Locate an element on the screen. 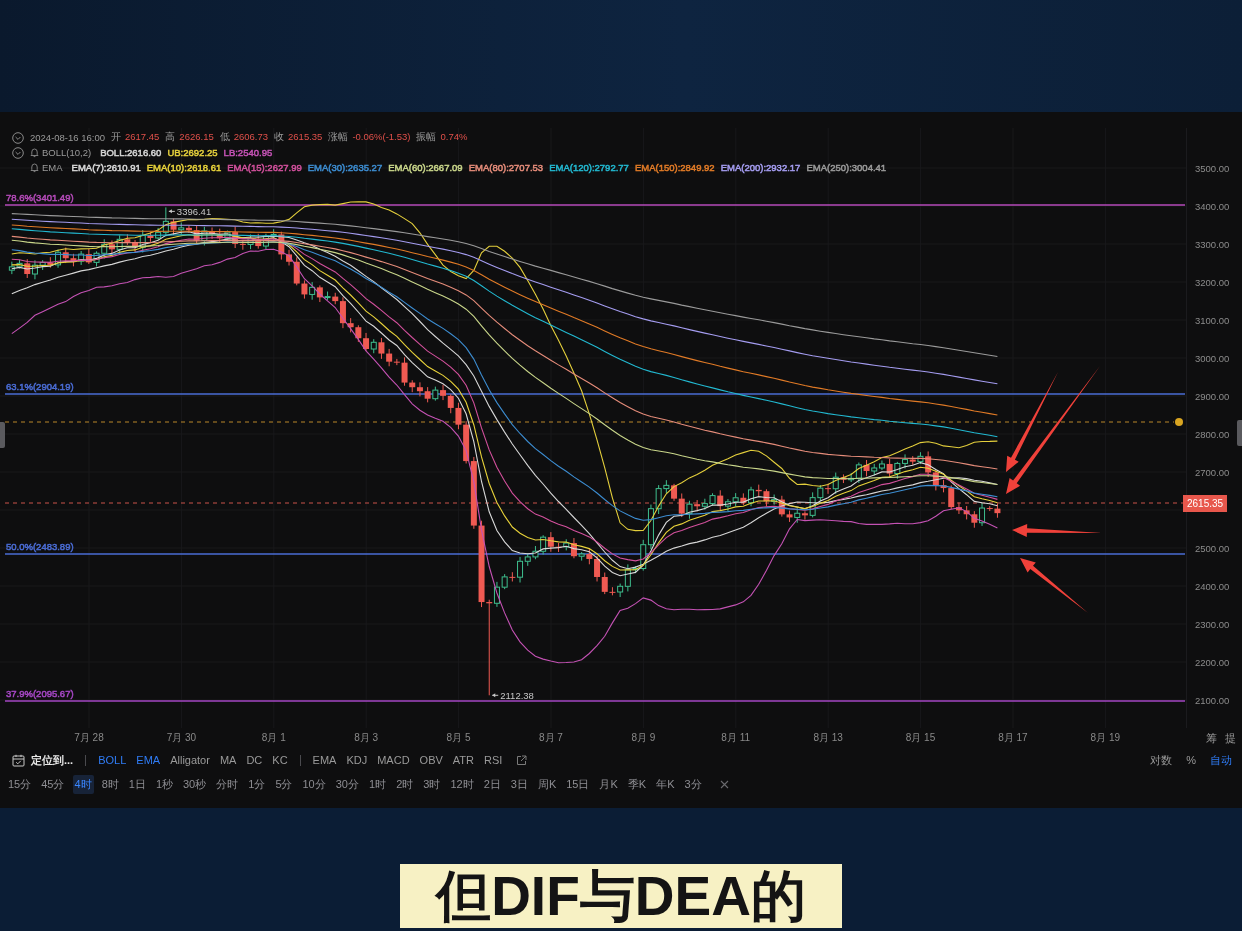 This screenshot has width=1242, height=931. indicator-tab: Alligator is located at coordinates (190, 760).